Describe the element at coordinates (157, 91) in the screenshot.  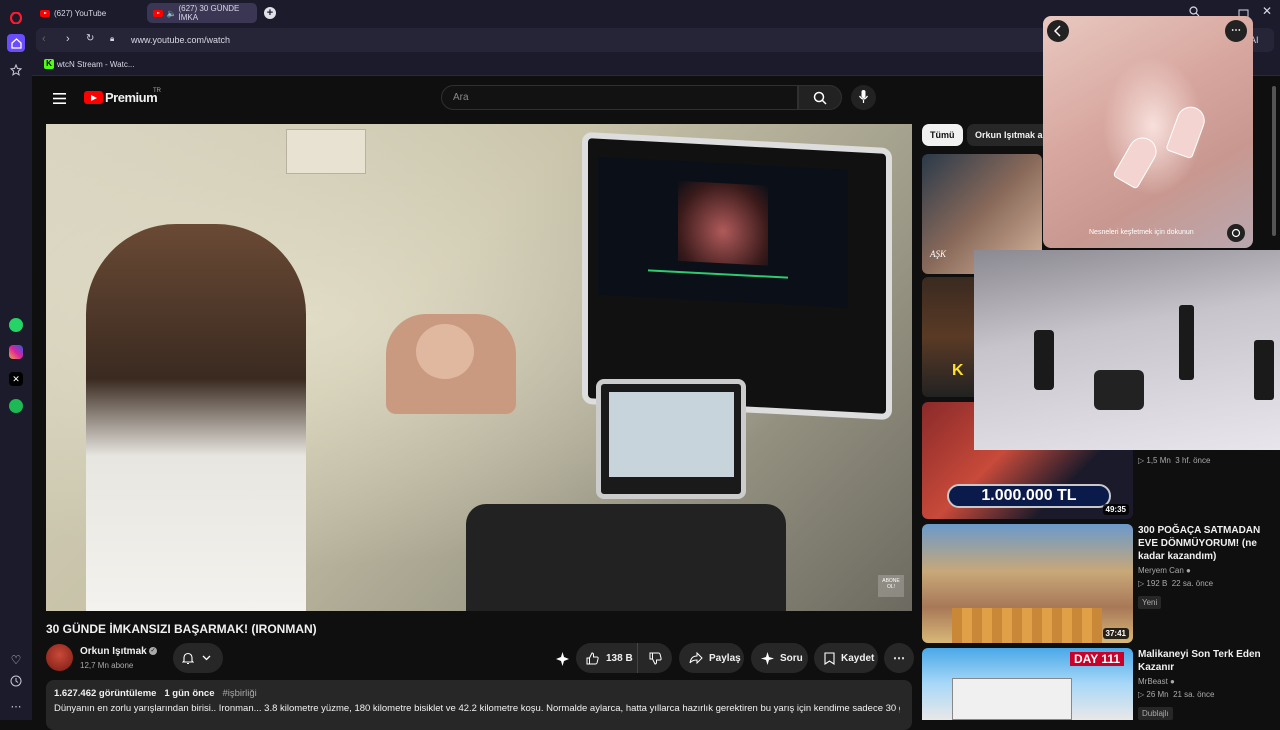
I see `logo-region: TR` at that location.